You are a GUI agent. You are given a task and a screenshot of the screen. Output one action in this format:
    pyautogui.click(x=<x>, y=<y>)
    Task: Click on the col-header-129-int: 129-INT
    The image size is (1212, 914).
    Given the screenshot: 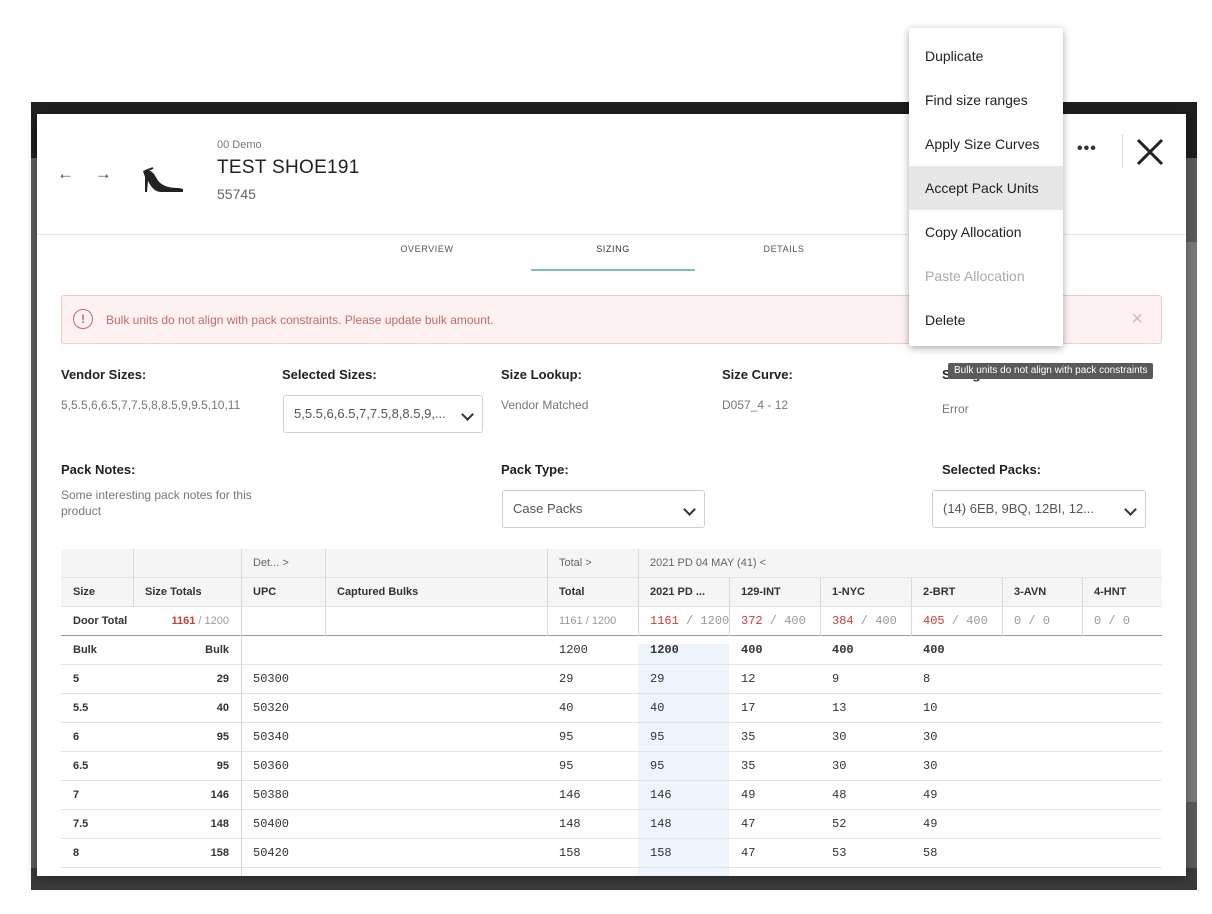 What is the action you would take?
    pyautogui.click(x=774, y=592)
    